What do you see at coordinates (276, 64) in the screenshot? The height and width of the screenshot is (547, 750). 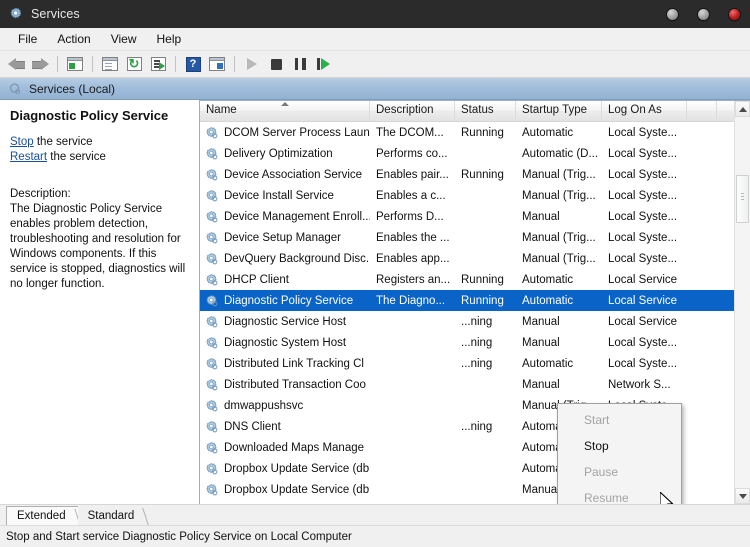 I see `stop-service-button` at bounding box center [276, 64].